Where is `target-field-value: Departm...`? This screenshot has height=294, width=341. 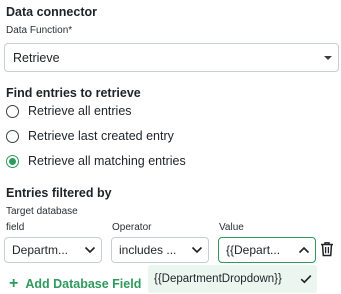
target-field-value: Departm... is located at coordinates (40, 250).